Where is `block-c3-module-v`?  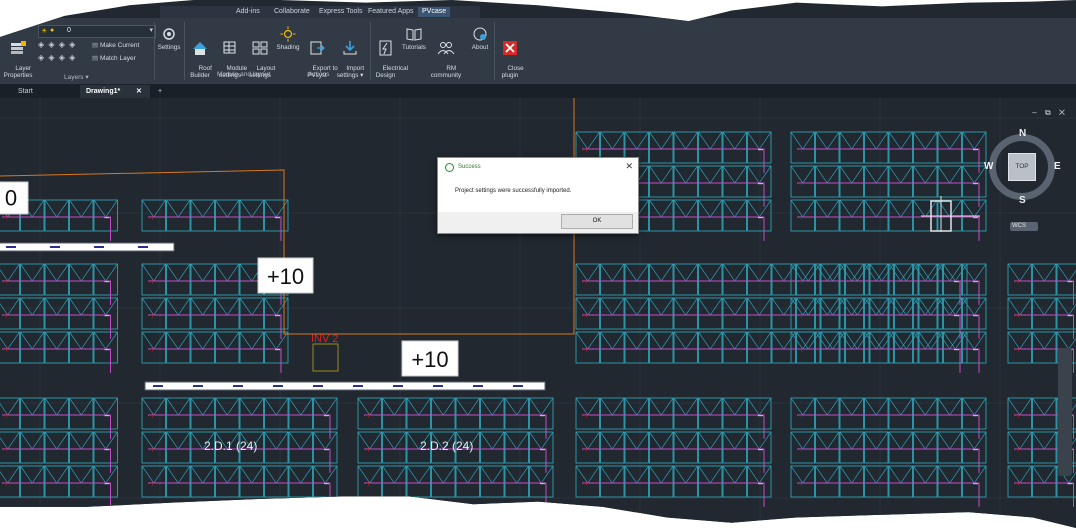
block-c3-module-v is located at coordinates (492, 474).